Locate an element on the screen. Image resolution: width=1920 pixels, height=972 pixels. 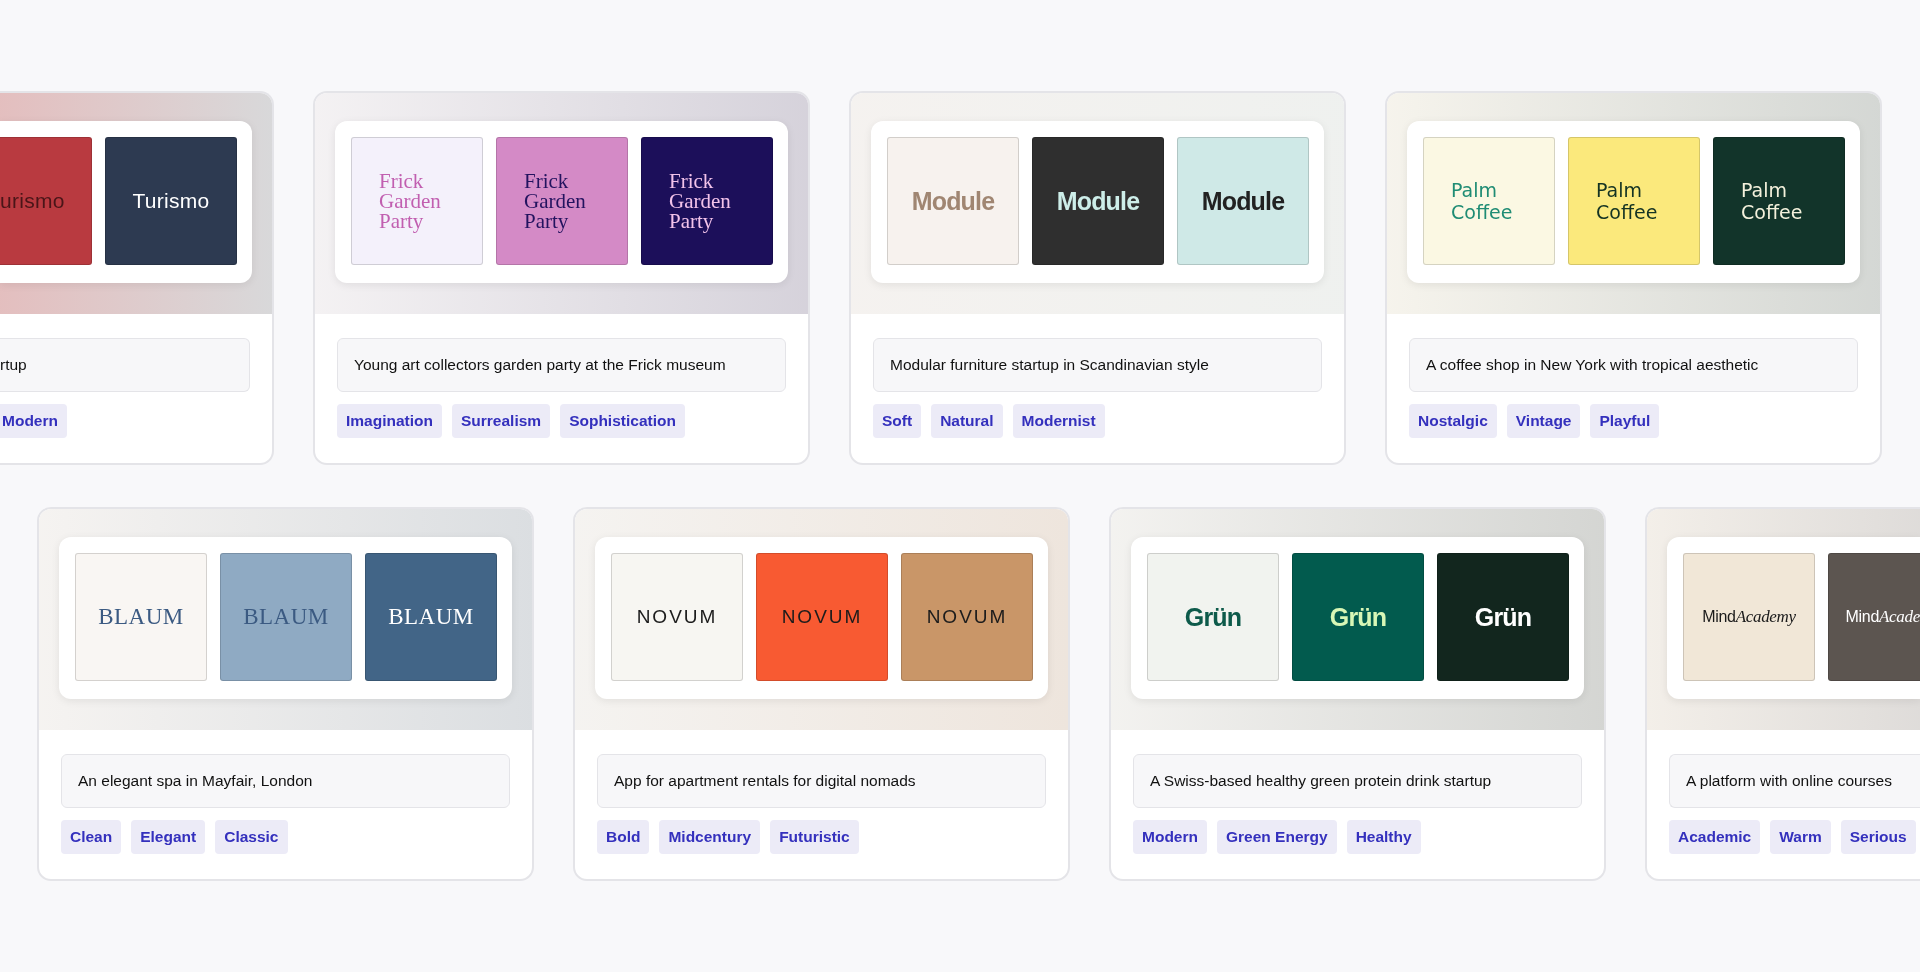
logo-text: MindAcademy is located at coordinates (1749, 617).